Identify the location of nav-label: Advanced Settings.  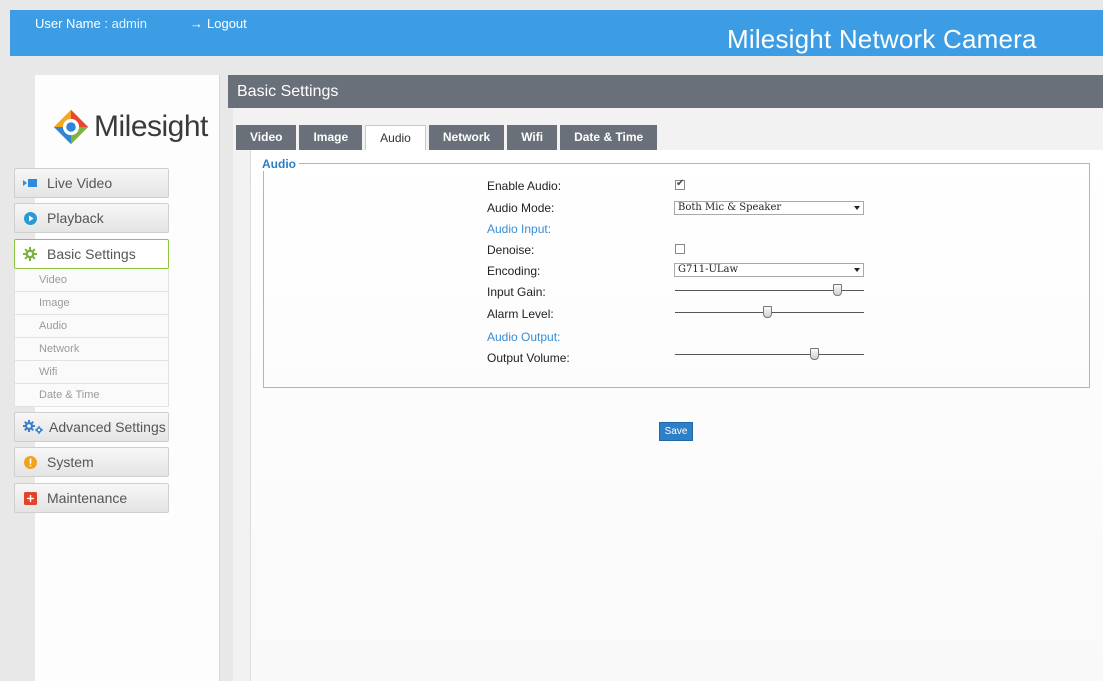
(107, 427).